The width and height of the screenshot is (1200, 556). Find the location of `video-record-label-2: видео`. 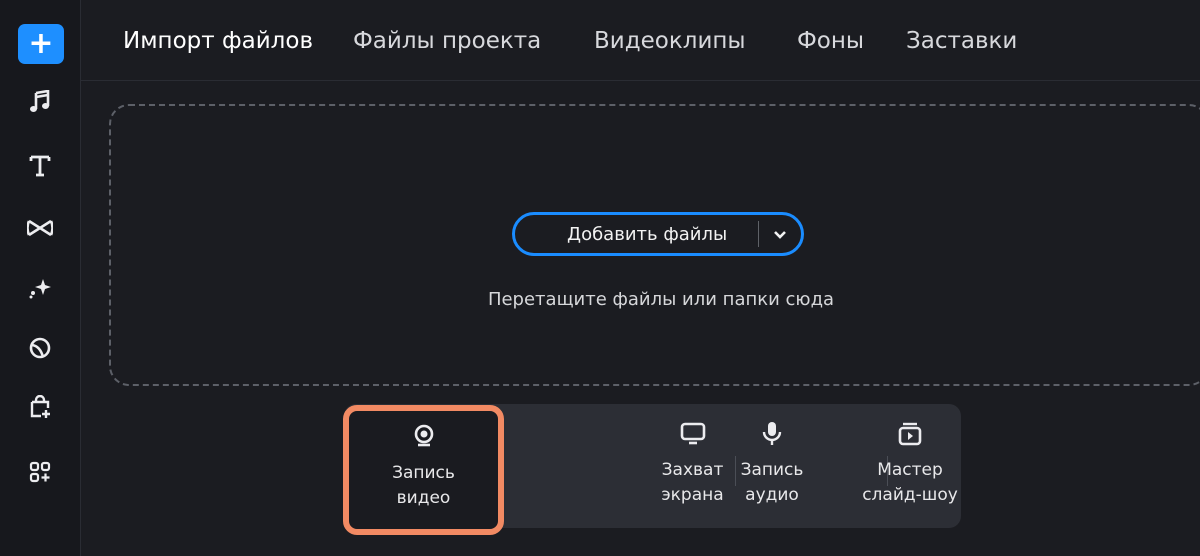

video-record-label-2: видео is located at coordinates (423, 498).